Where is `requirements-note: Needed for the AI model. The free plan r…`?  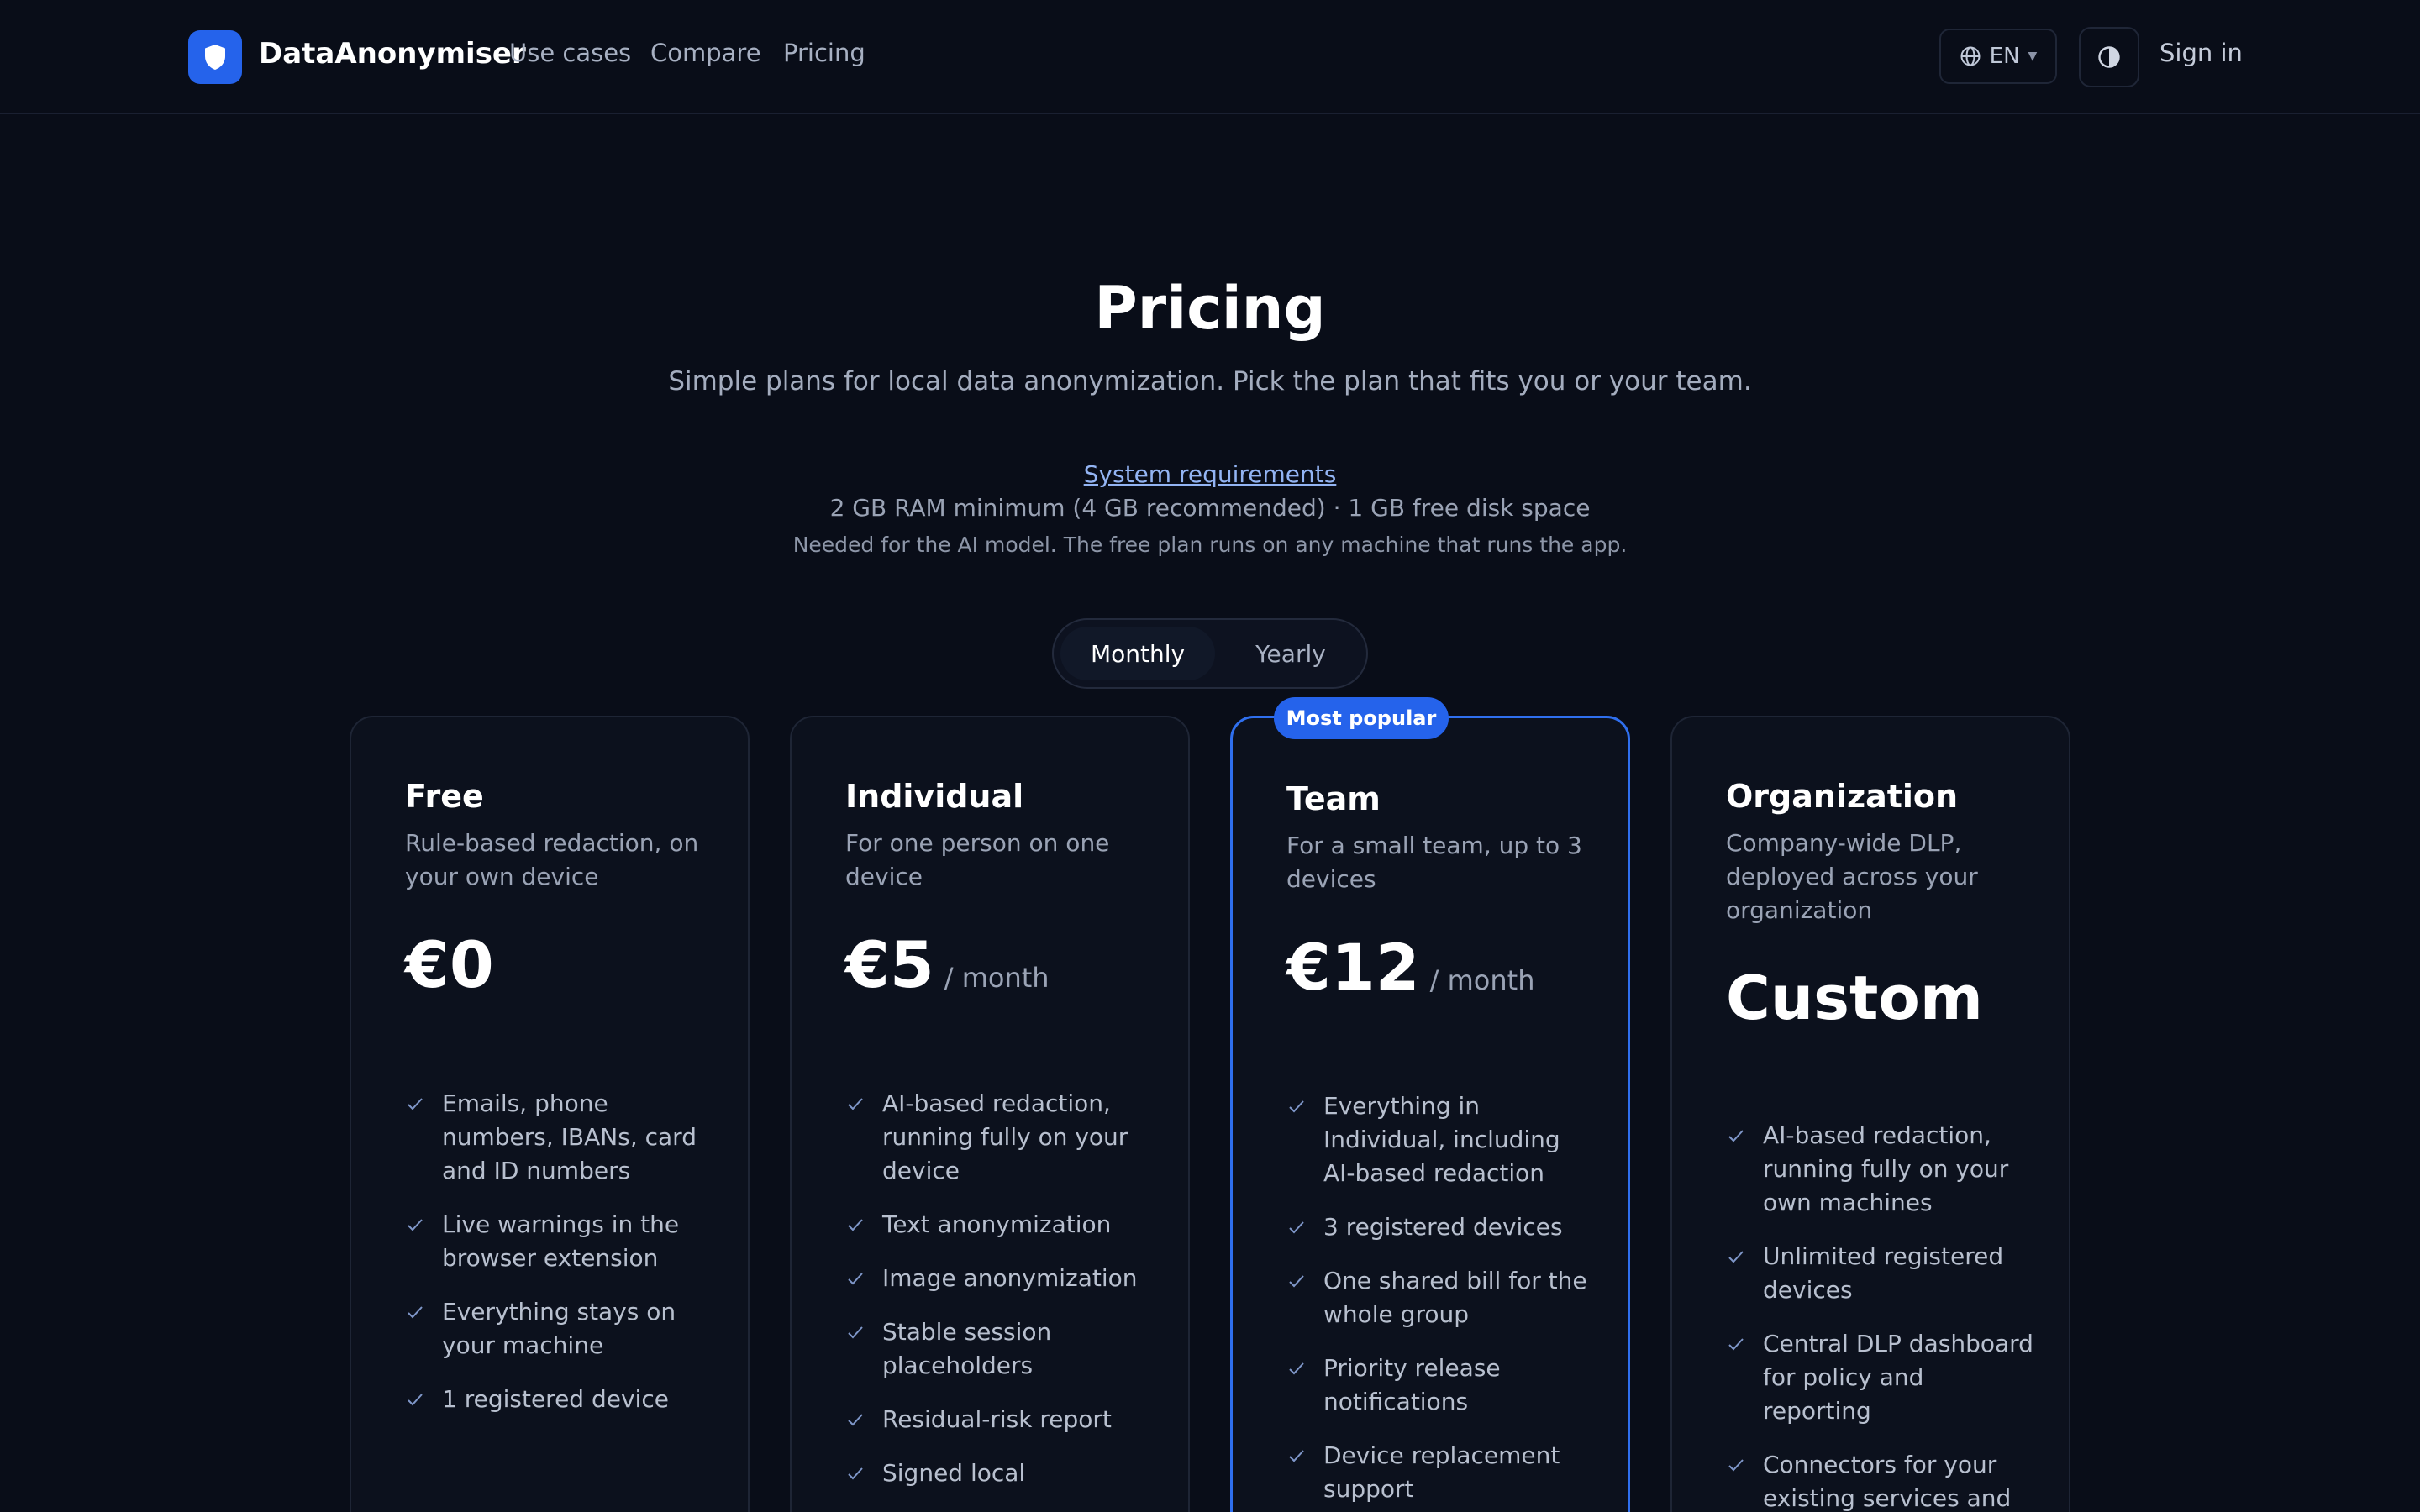 requirements-note: Needed for the AI model. The free plan r… is located at coordinates (1210, 545).